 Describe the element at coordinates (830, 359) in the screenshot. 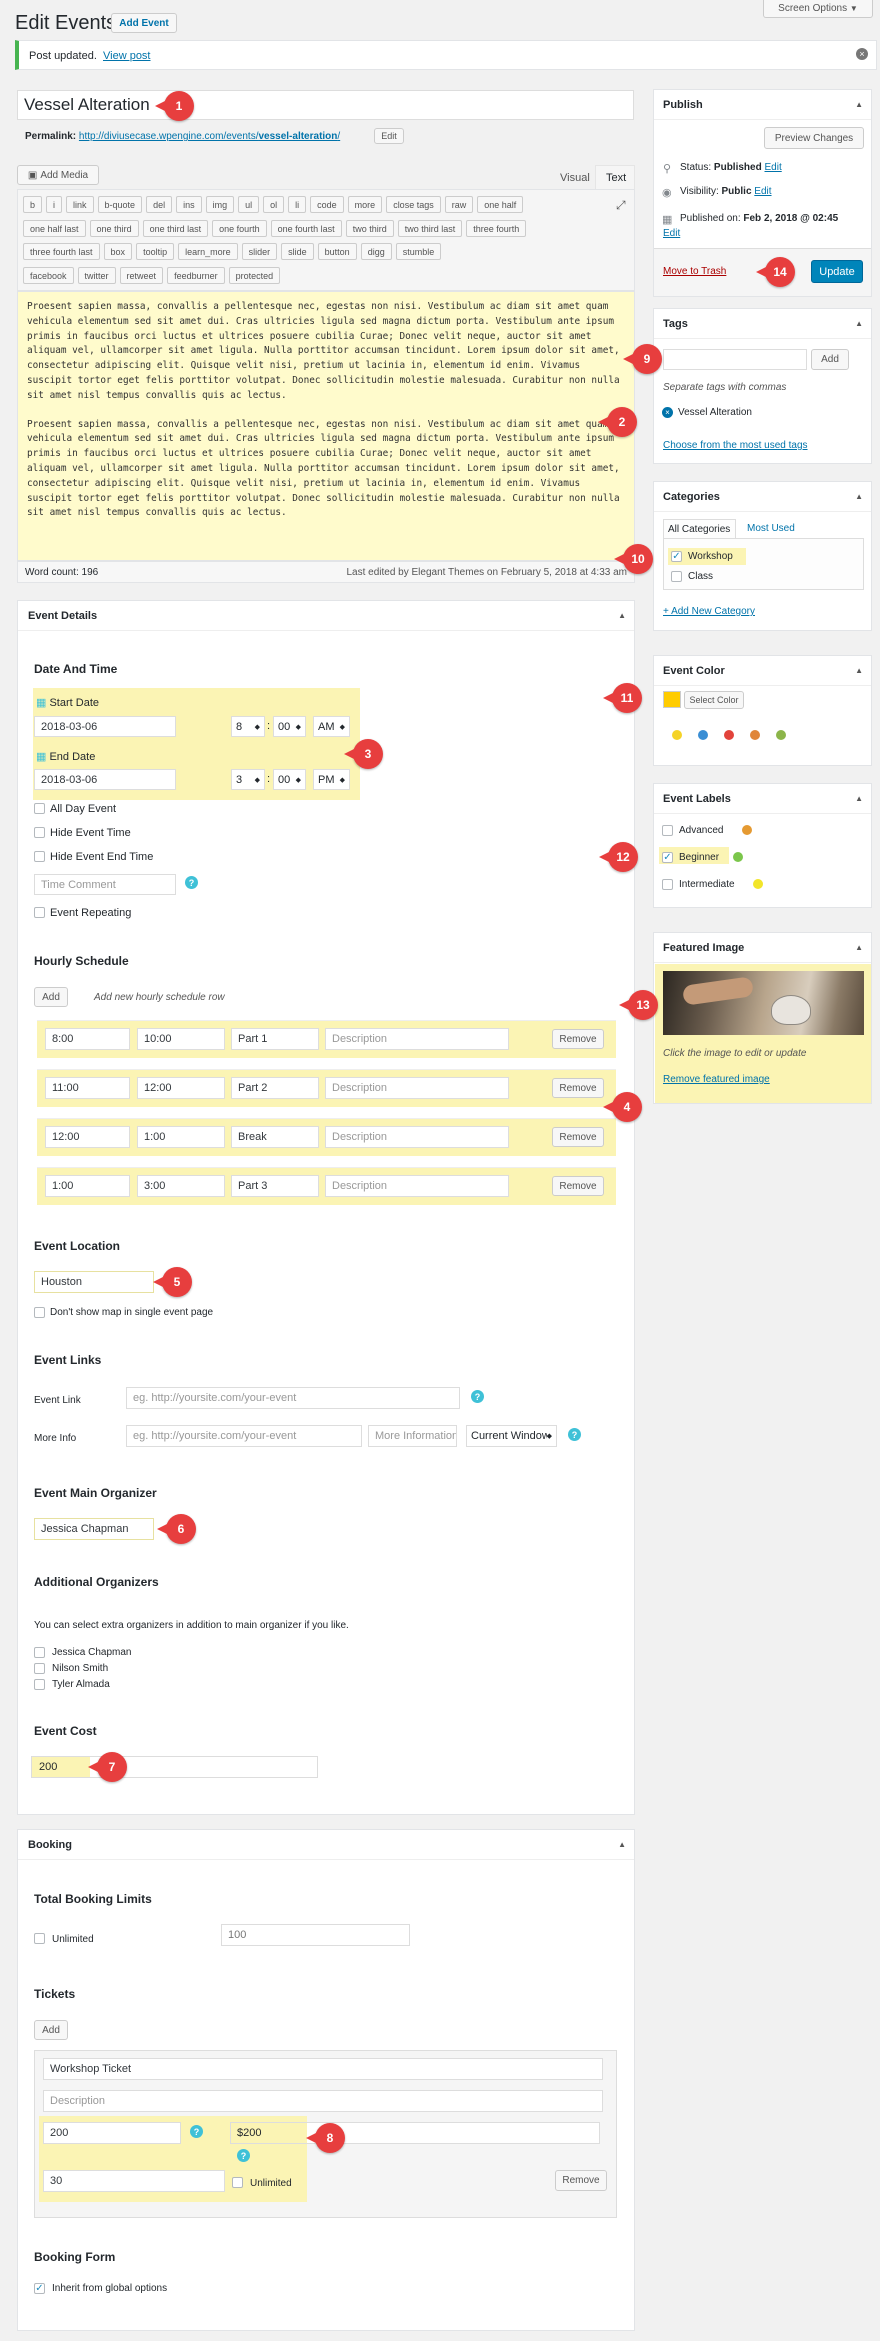

I see `add-tag-button: Add` at that location.